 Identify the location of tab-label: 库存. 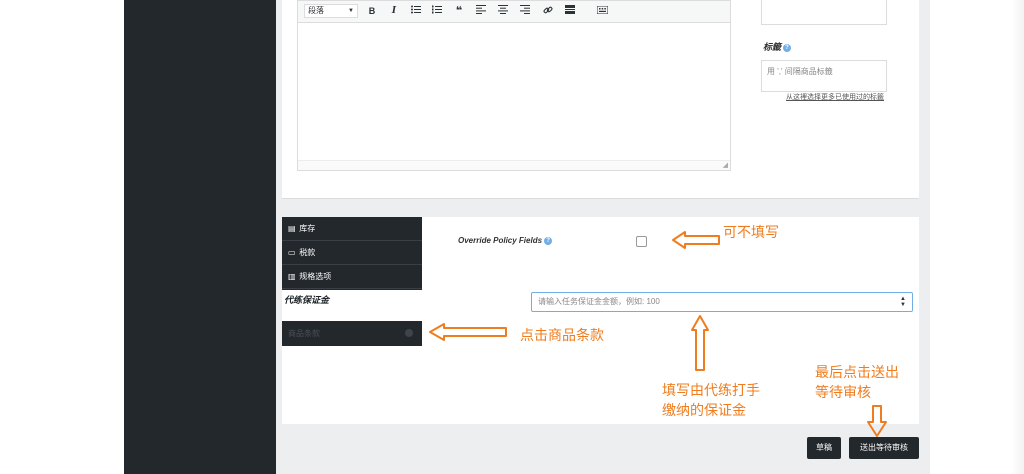
(307, 228).